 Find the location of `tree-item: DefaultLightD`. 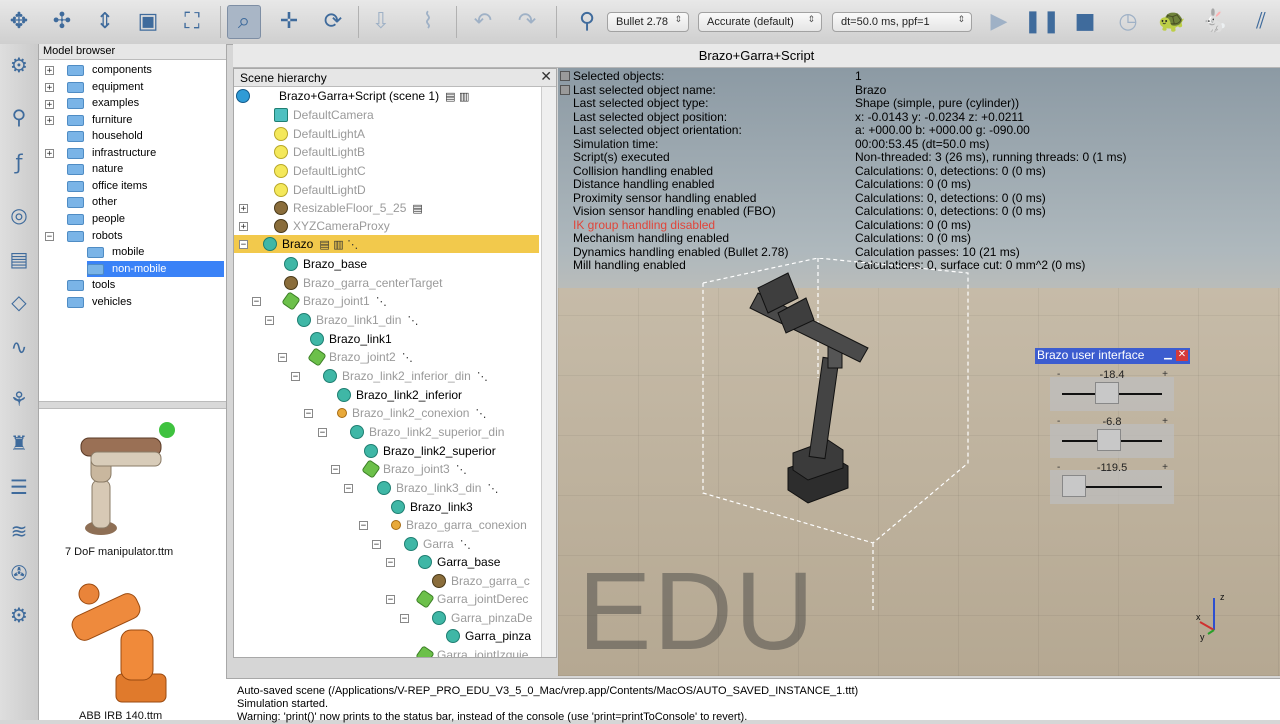

tree-item: DefaultLightD is located at coordinates (320, 190).